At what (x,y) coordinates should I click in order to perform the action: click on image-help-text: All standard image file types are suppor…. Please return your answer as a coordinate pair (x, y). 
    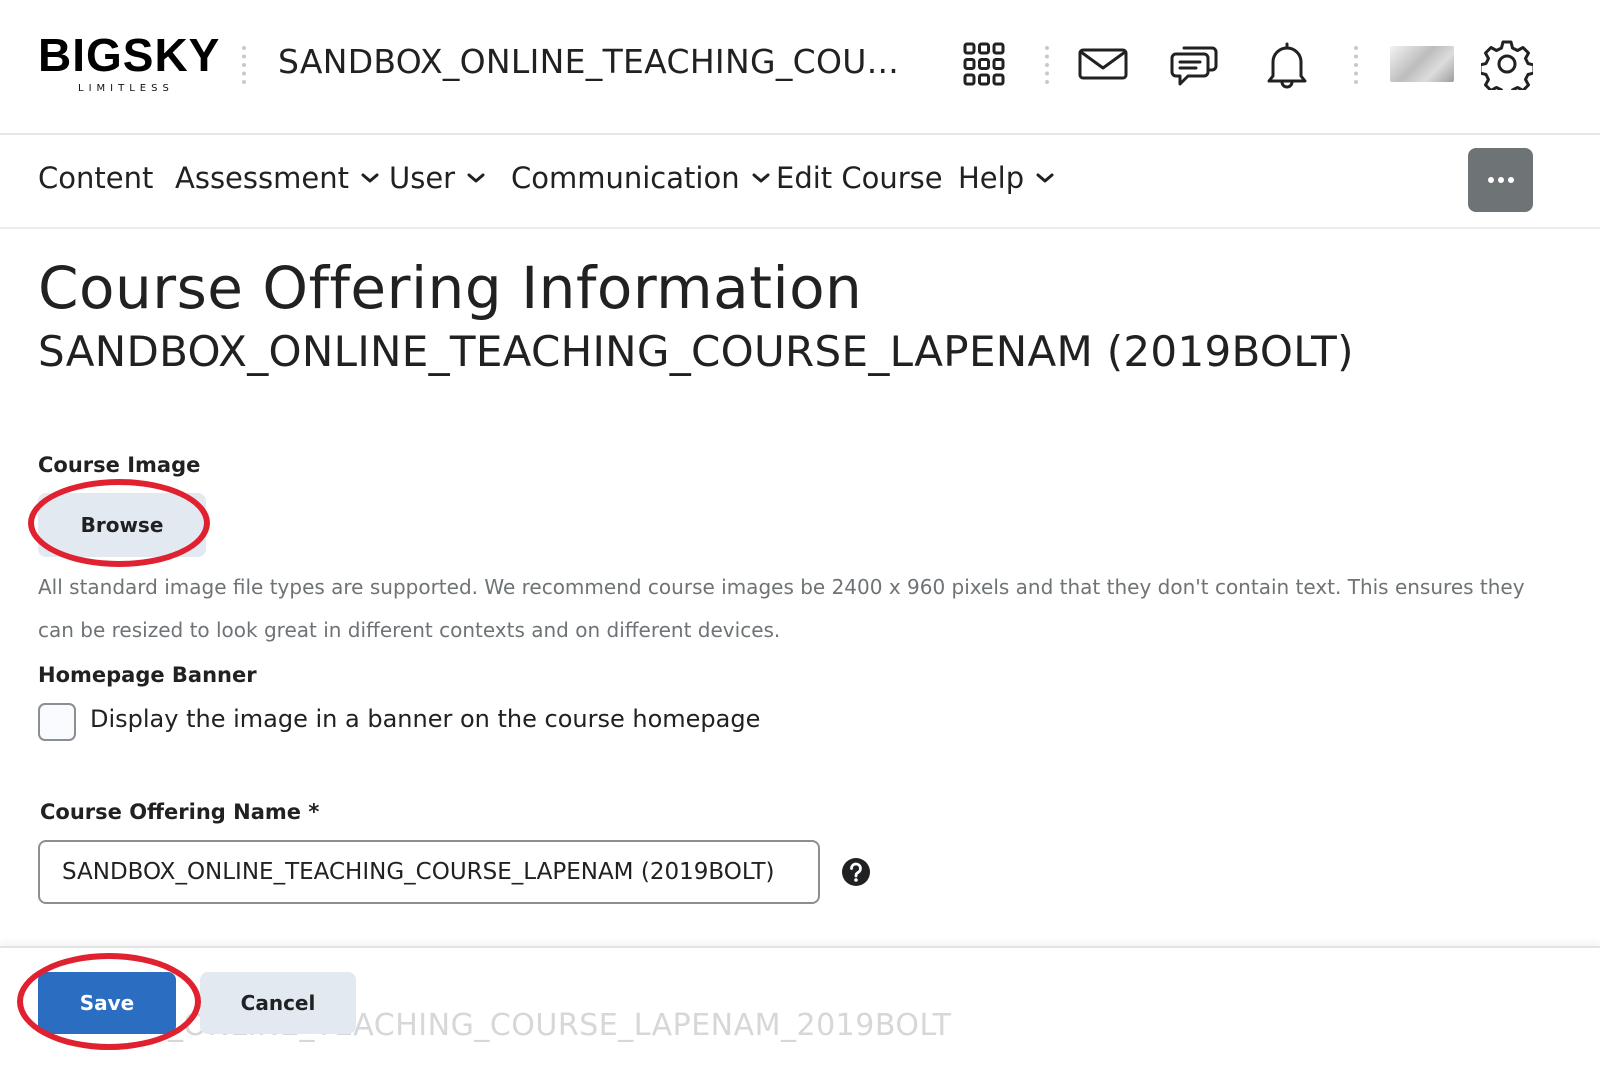
    Looking at the image, I should click on (781, 608).